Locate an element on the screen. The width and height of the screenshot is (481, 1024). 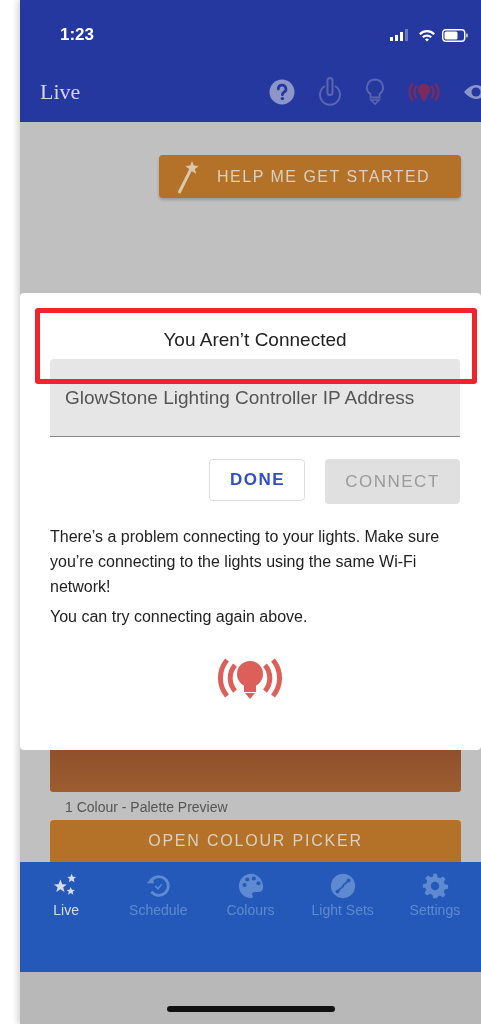
message-text: You can try connecting again above. is located at coordinates (179, 617).